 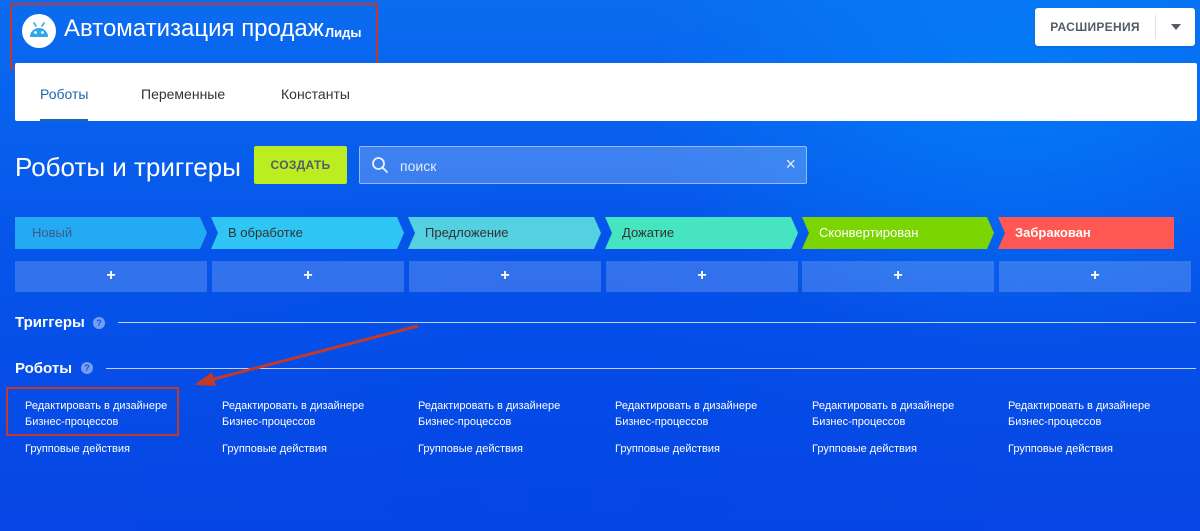 I want to click on annotation-arrow, so click(x=306, y=355).